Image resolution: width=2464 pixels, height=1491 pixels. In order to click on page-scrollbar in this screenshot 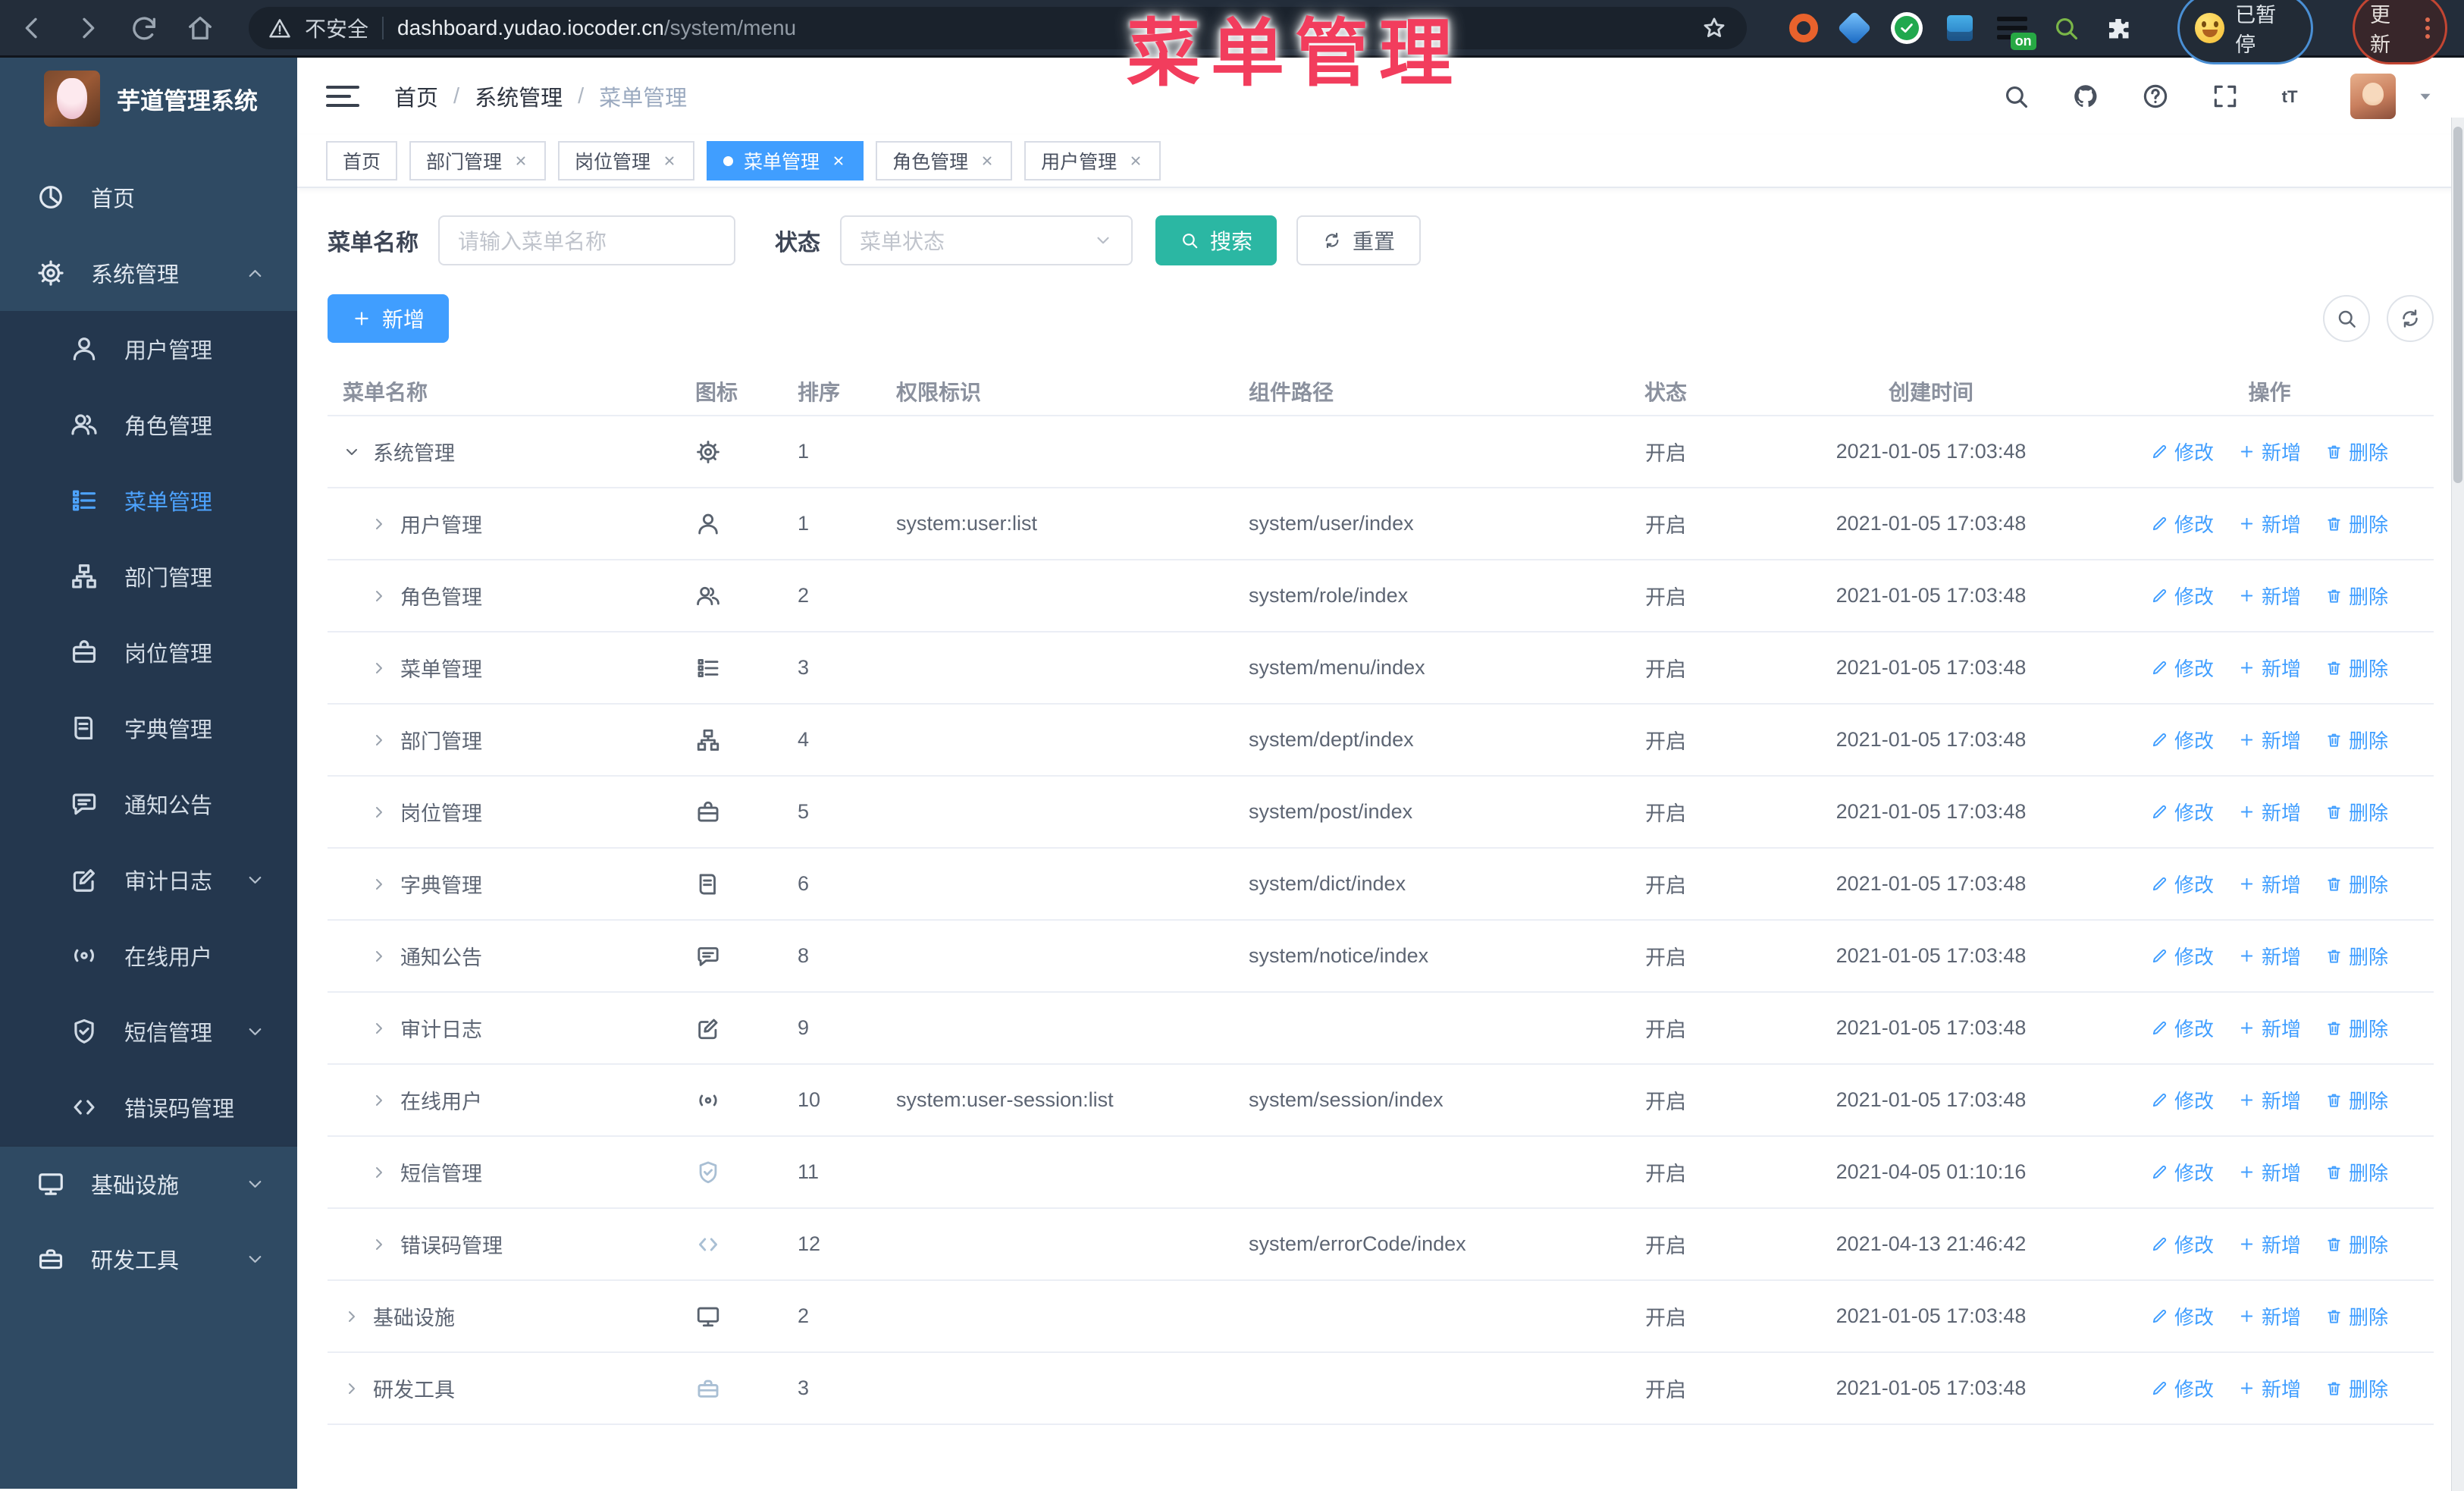, I will do `click(2458, 804)`.